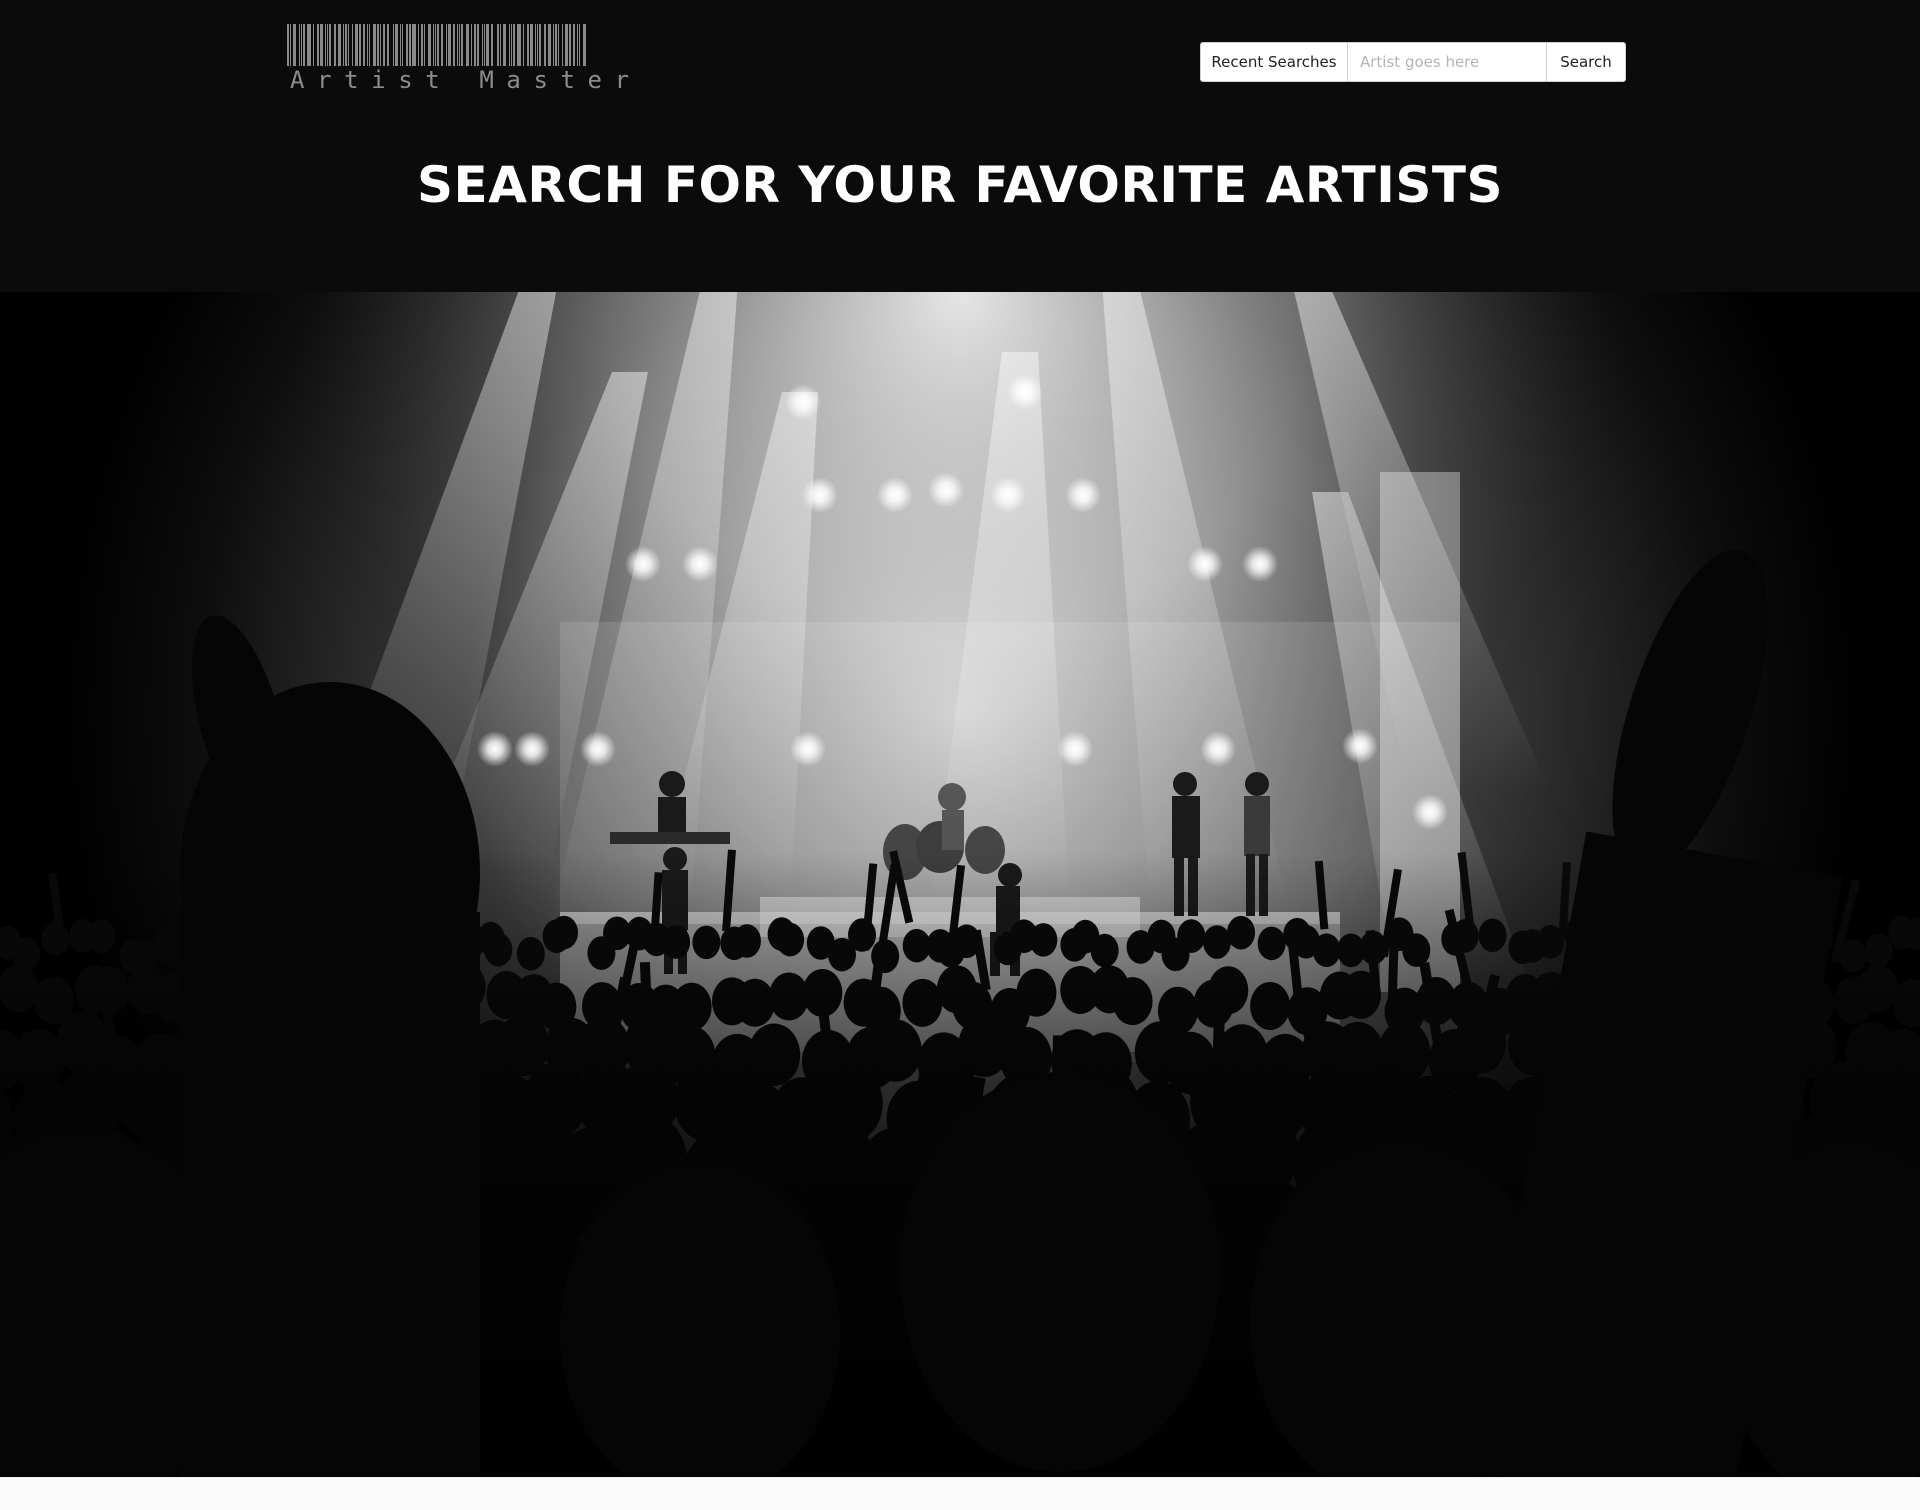 This screenshot has width=1920, height=1510. I want to click on artist-search-group: Recent Searches Search, so click(1413, 62).